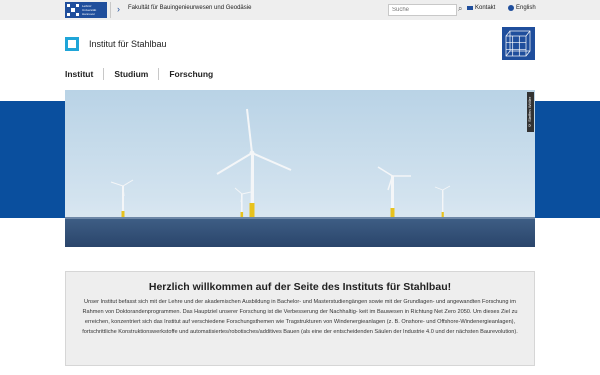 Image resolution: width=600 pixels, height=375 pixels. Describe the element at coordinates (72, 44) in the screenshot. I see `institute-logo-icon` at that location.